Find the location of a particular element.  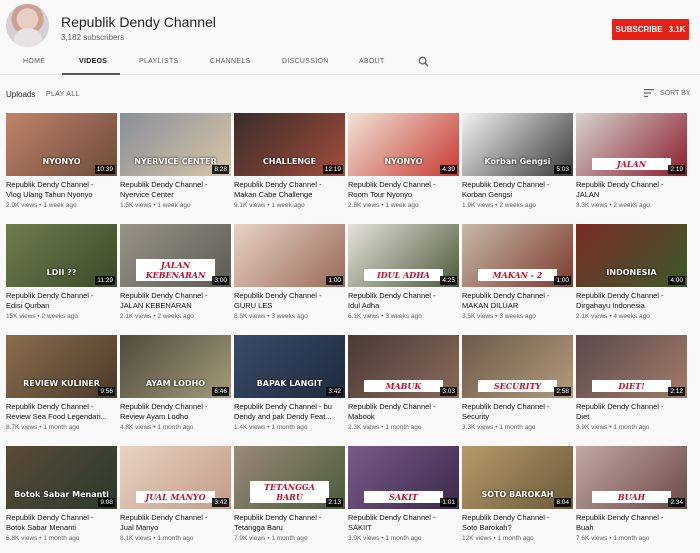

play-all-button: PLAY ALL is located at coordinates (63, 94).